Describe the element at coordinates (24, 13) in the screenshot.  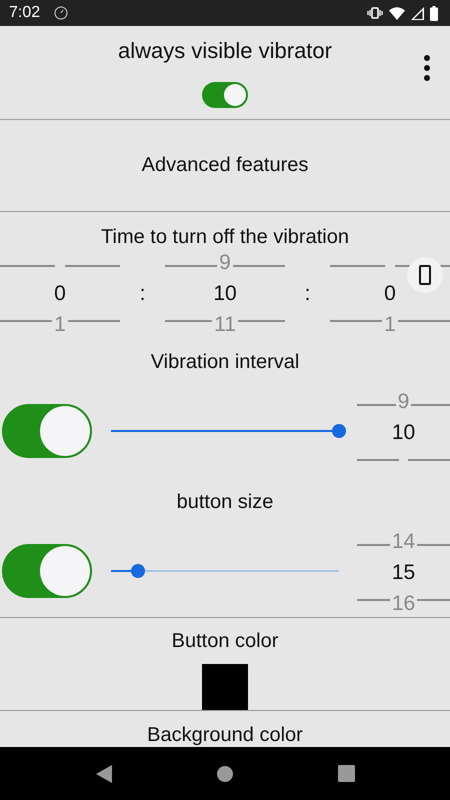
I see `status-time: 7:02` at that location.